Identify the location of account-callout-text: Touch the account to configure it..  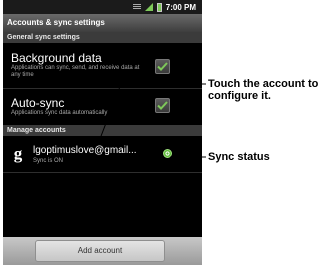
(263, 90).